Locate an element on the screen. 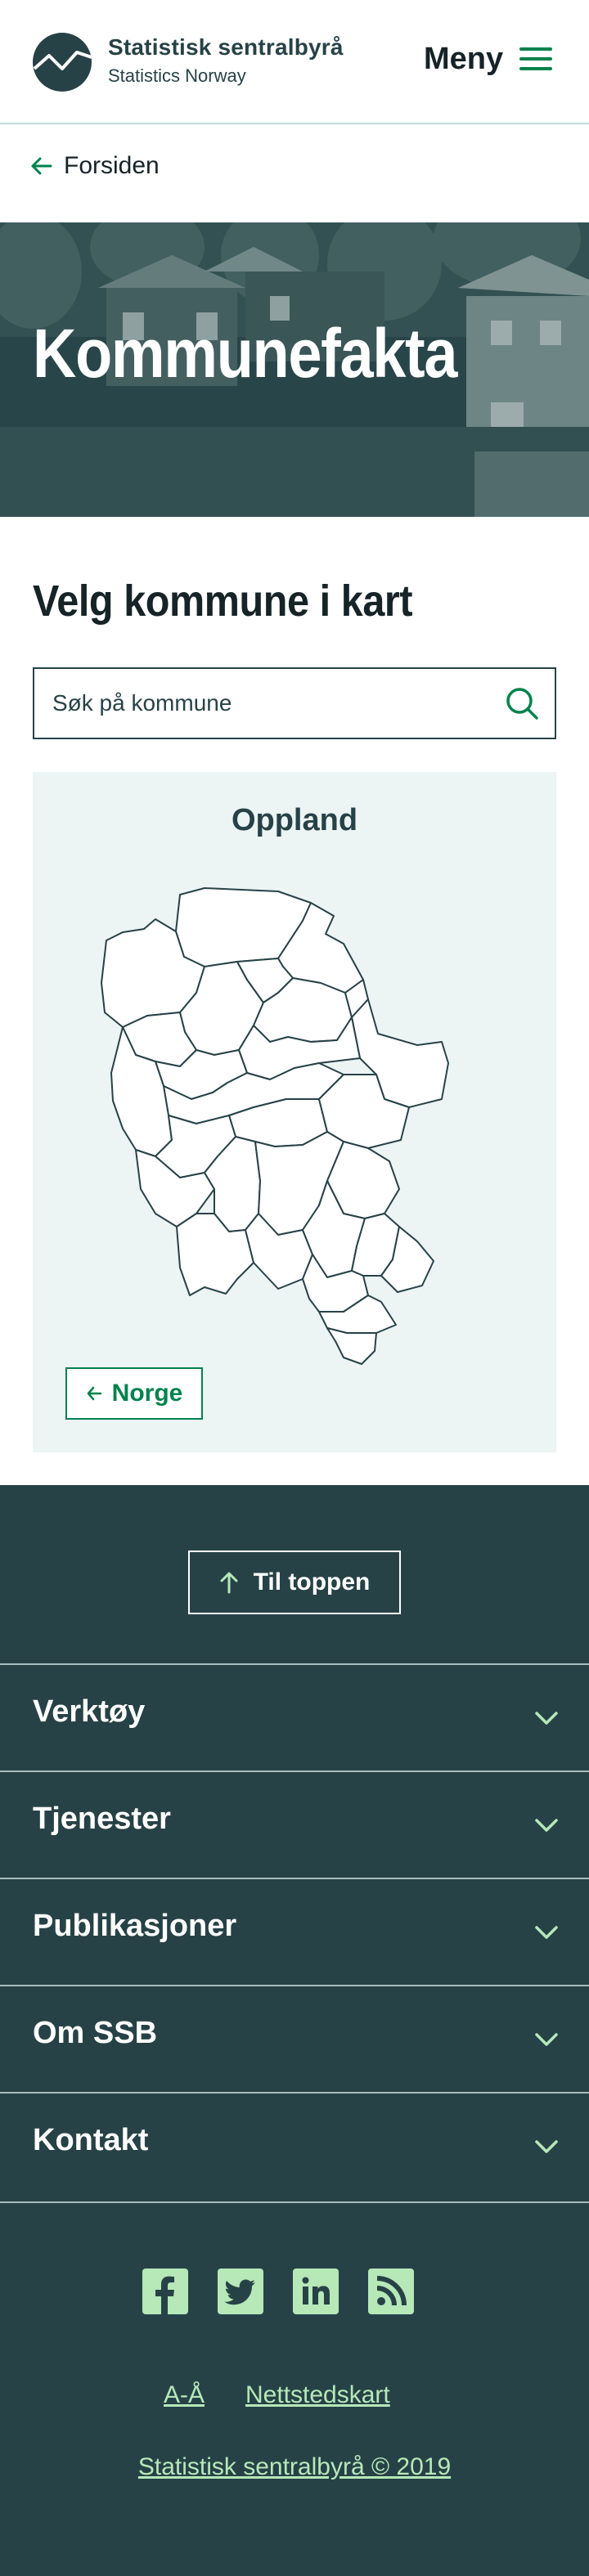 Image resolution: width=589 pixels, height=2576 pixels. accordion-label: Kontakt is located at coordinates (91, 2140).